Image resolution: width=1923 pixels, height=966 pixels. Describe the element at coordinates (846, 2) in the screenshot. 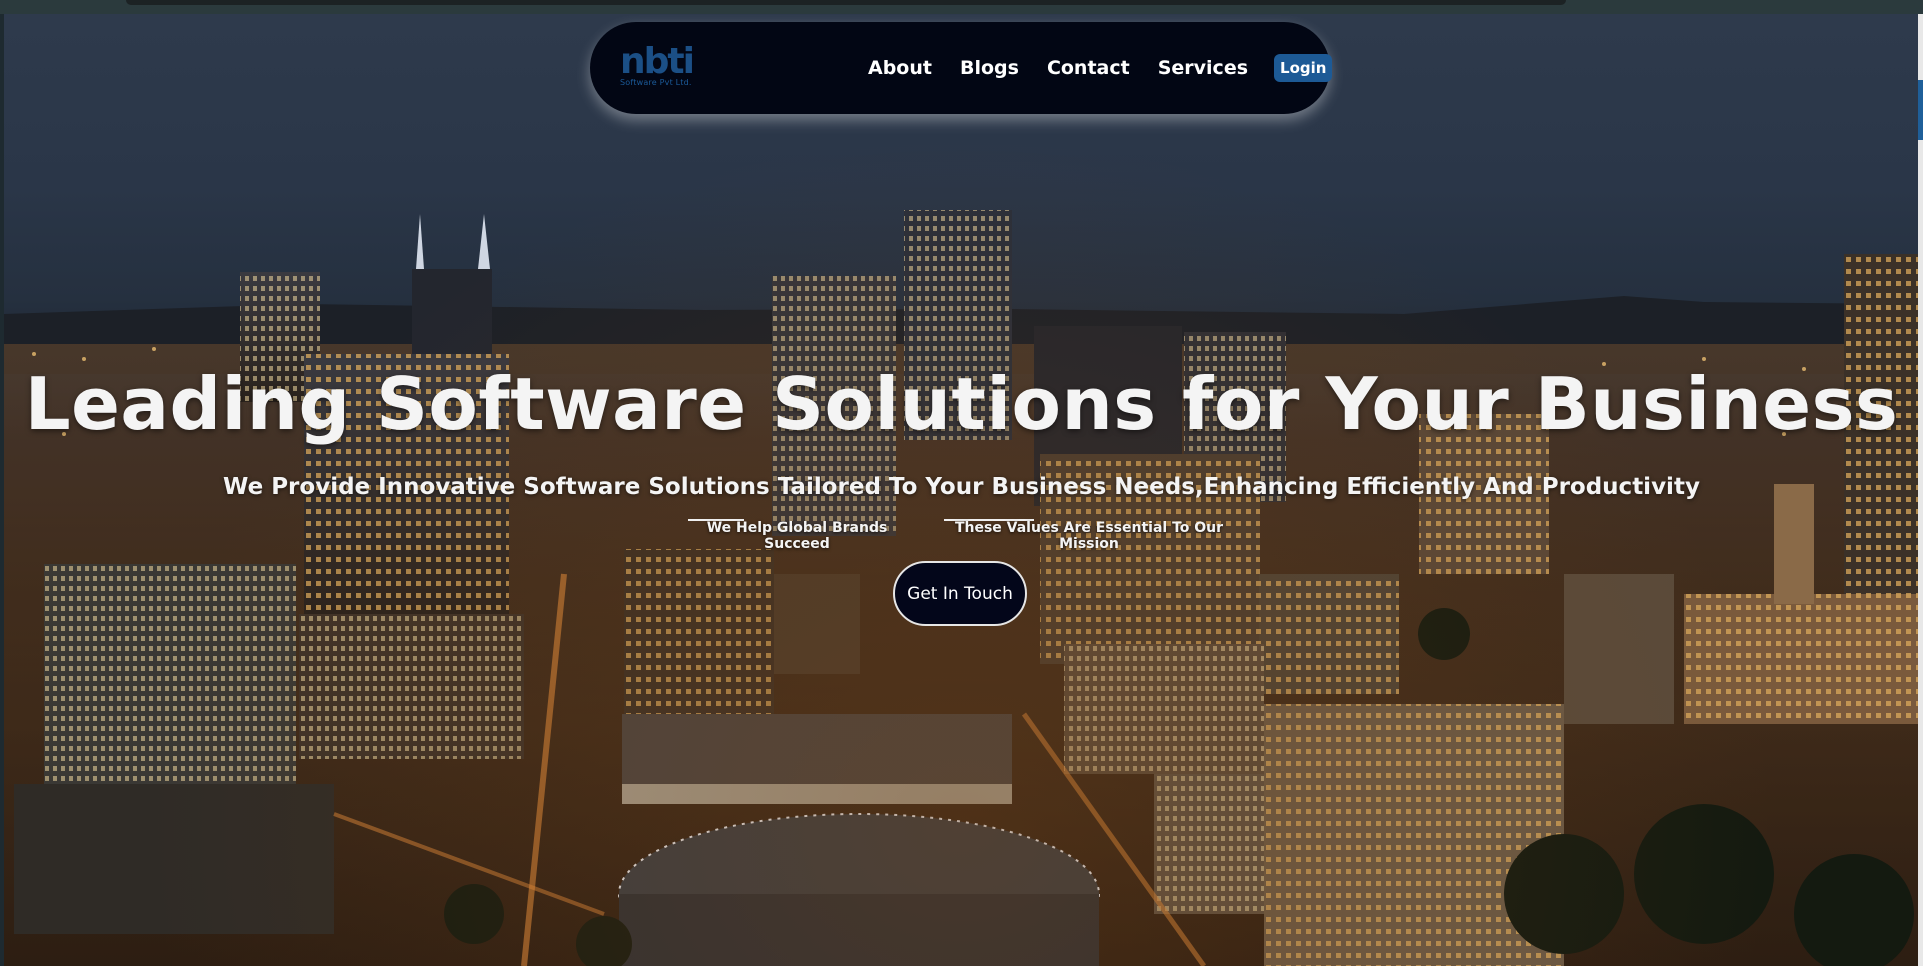

I see `scroll-indicator` at that location.